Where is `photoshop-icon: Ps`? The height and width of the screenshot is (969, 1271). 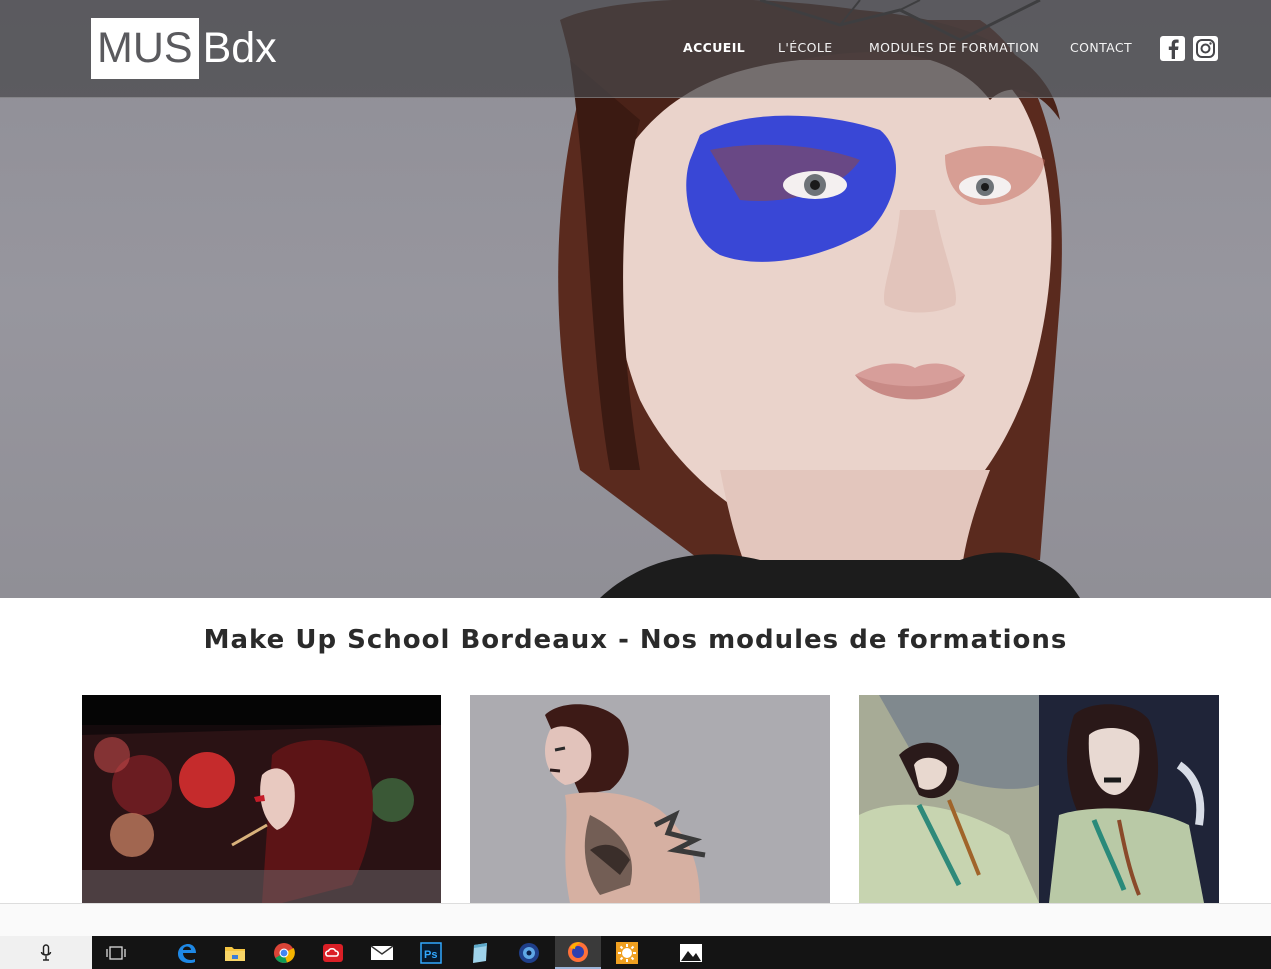 photoshop-icon: Ps is located at coordinates (431, 952).